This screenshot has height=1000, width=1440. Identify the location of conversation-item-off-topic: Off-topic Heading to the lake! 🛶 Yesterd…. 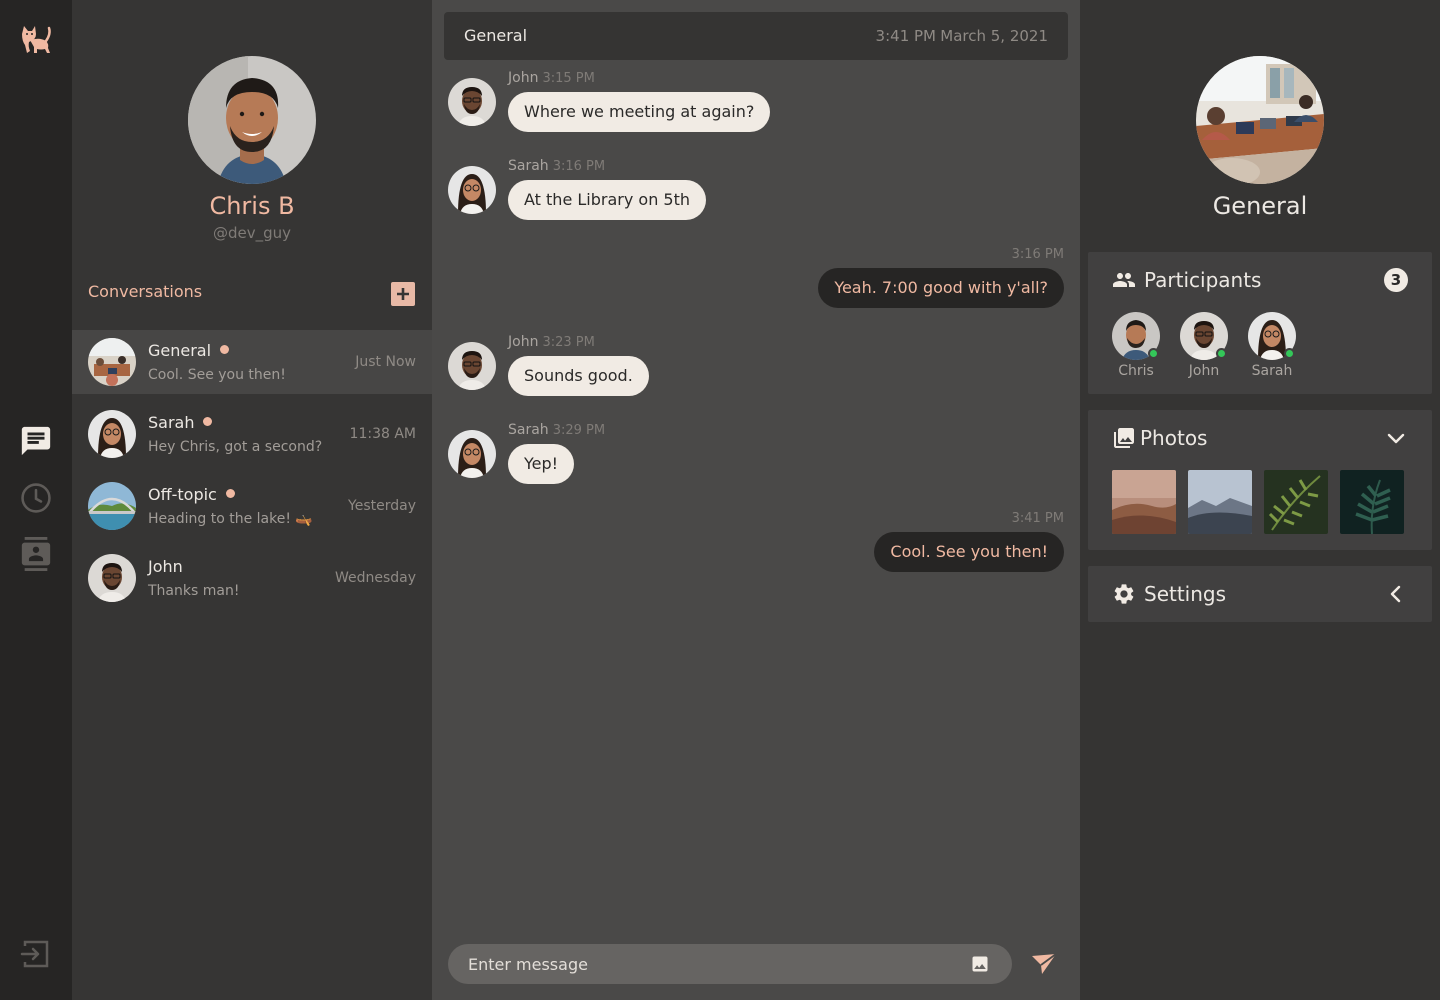
(252, 506).